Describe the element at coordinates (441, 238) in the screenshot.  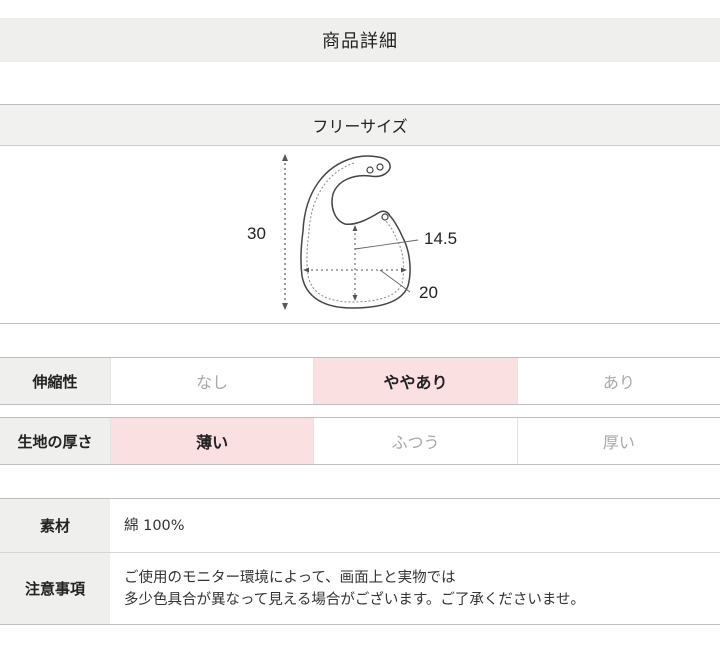
I see `neck-value: 14.5` at that location.